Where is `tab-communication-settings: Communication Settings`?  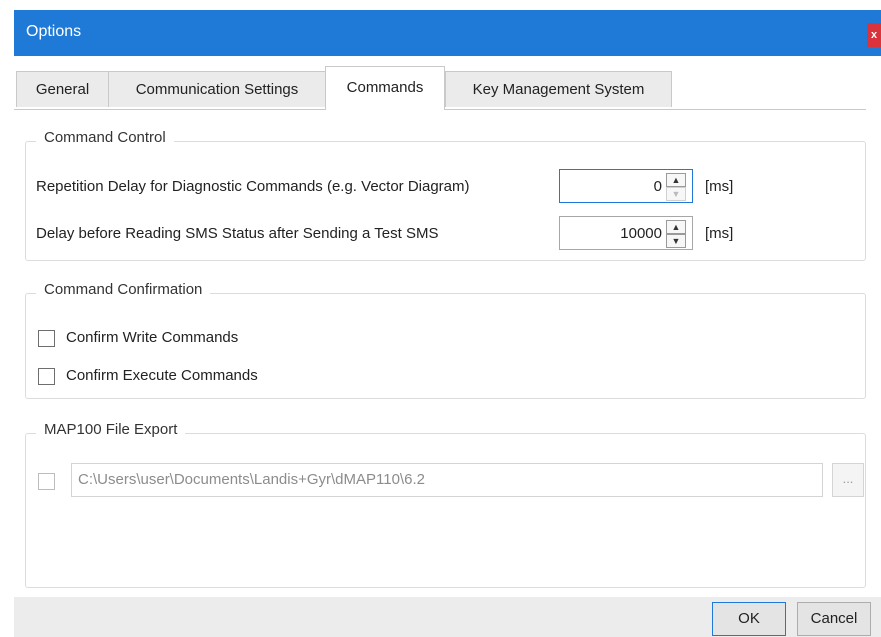 tab-communication-settings: Communication Settings is located at coordinates (217, 89).